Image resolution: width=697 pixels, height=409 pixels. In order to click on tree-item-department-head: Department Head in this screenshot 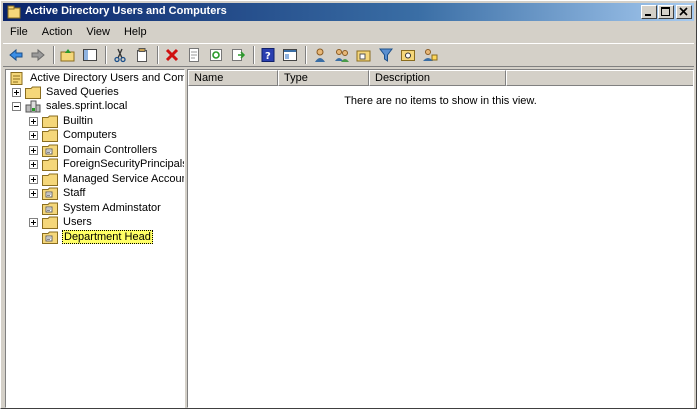, I will do `click(97, 237)`.